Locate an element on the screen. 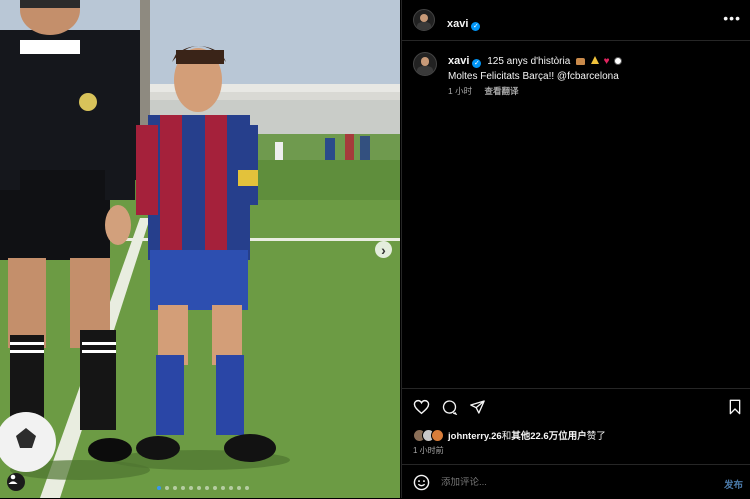 This screenshot has width=750, height=499. comment-input is located at coordinates (566, 482).